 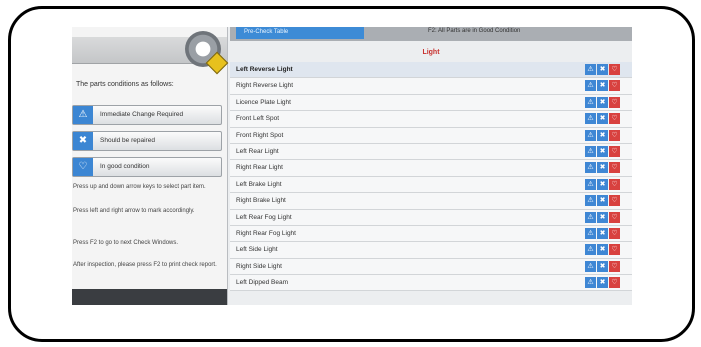 I want to click on list-item: Front Left Spot ⚠ ✖ ♡, so click(x=431, y=119).